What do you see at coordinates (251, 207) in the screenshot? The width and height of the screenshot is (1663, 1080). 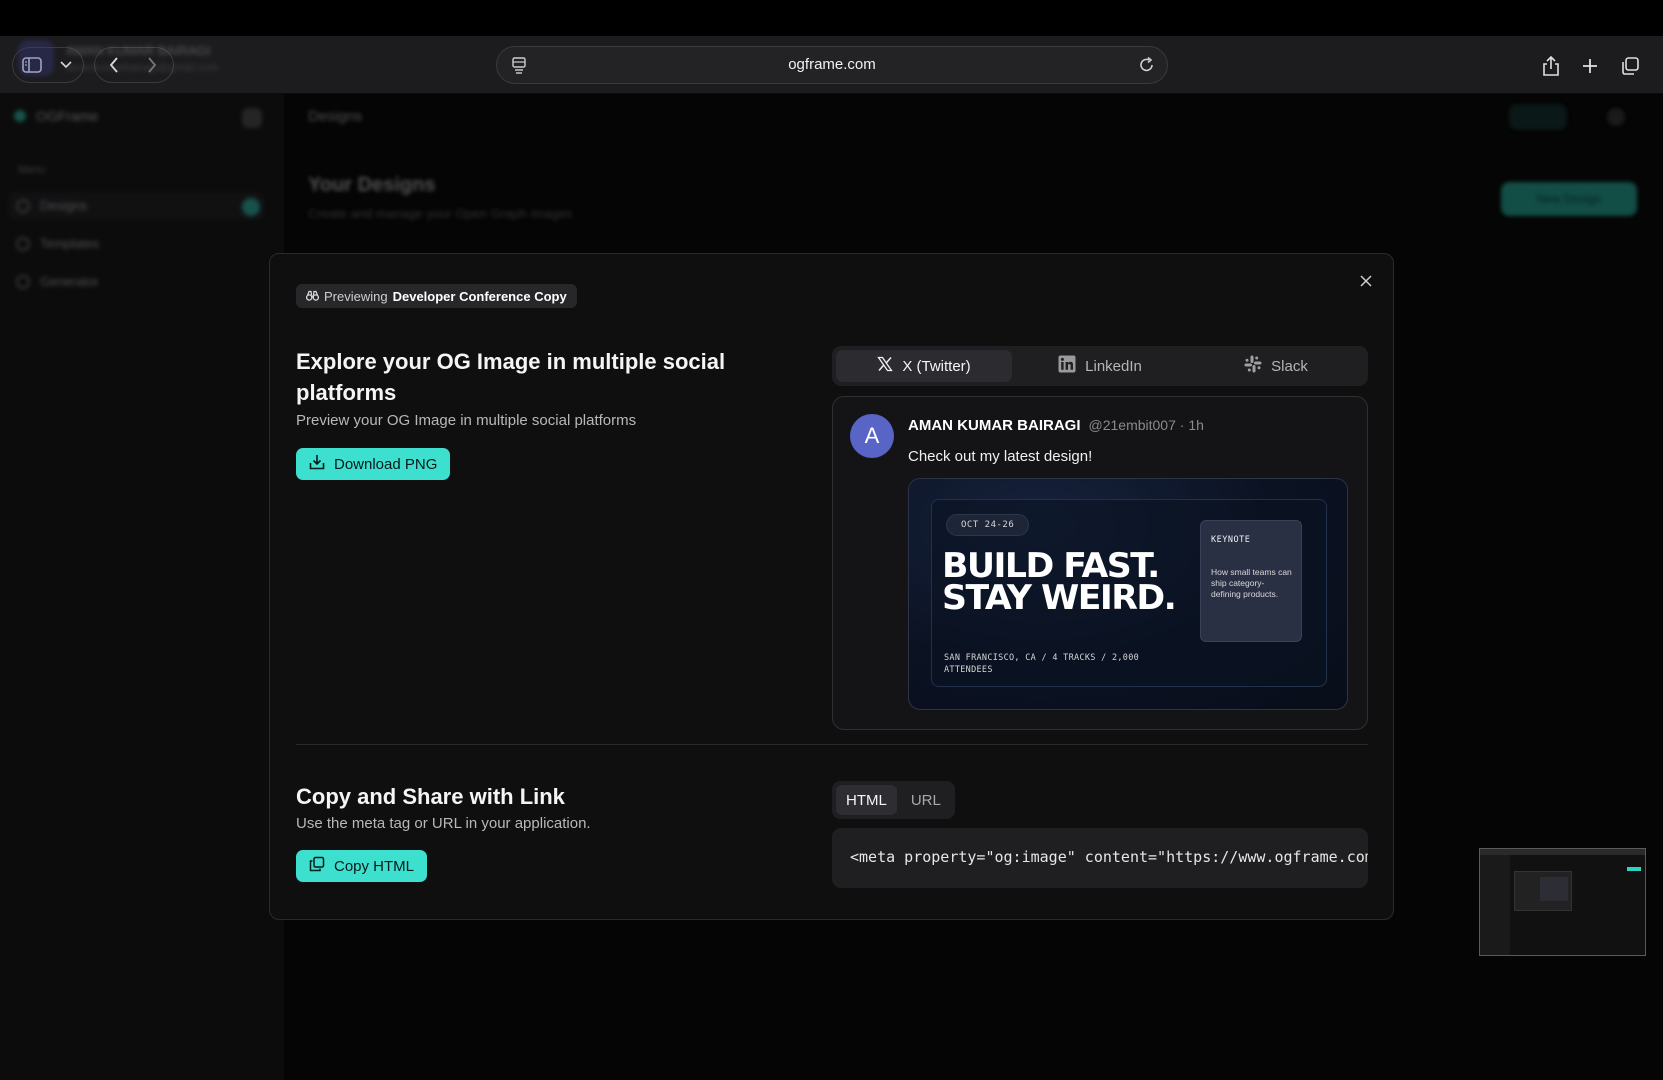 I see `nav-badge` at bounding box center [251, 207].